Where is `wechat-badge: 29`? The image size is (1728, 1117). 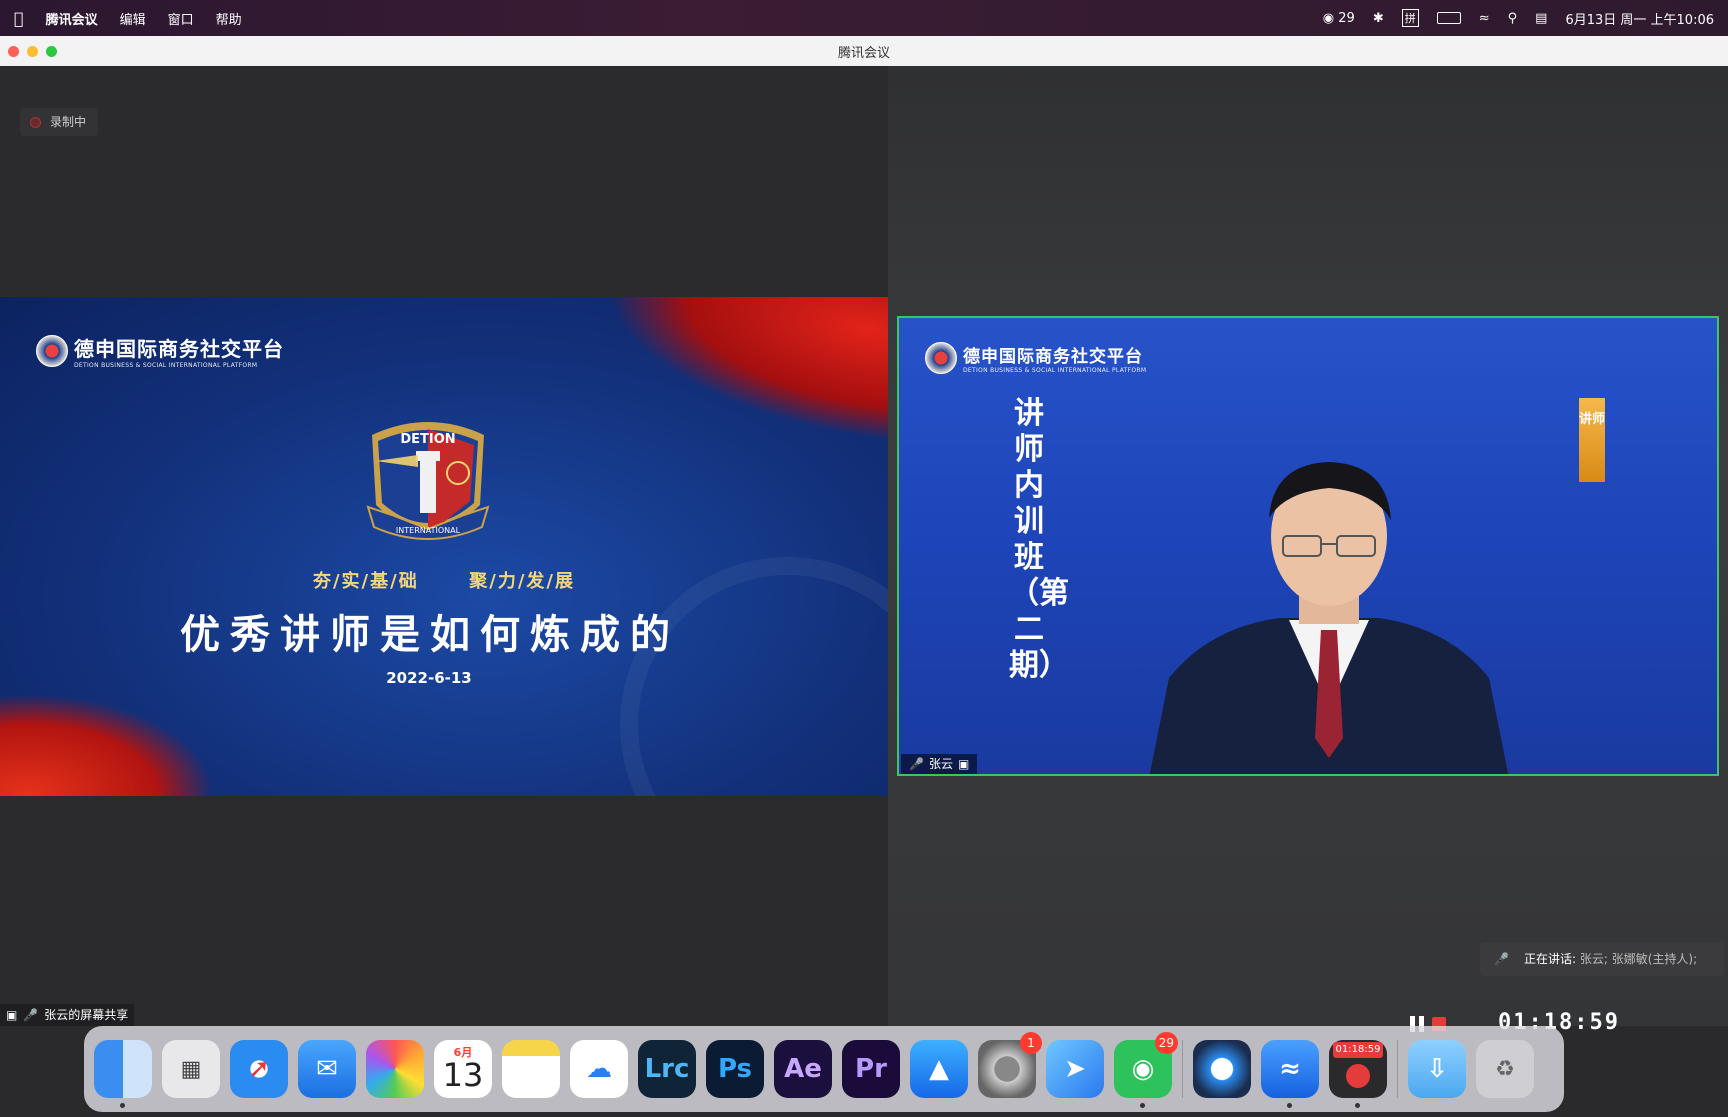 wechat-badge: 29 is located at coordinates (1166, 1043).